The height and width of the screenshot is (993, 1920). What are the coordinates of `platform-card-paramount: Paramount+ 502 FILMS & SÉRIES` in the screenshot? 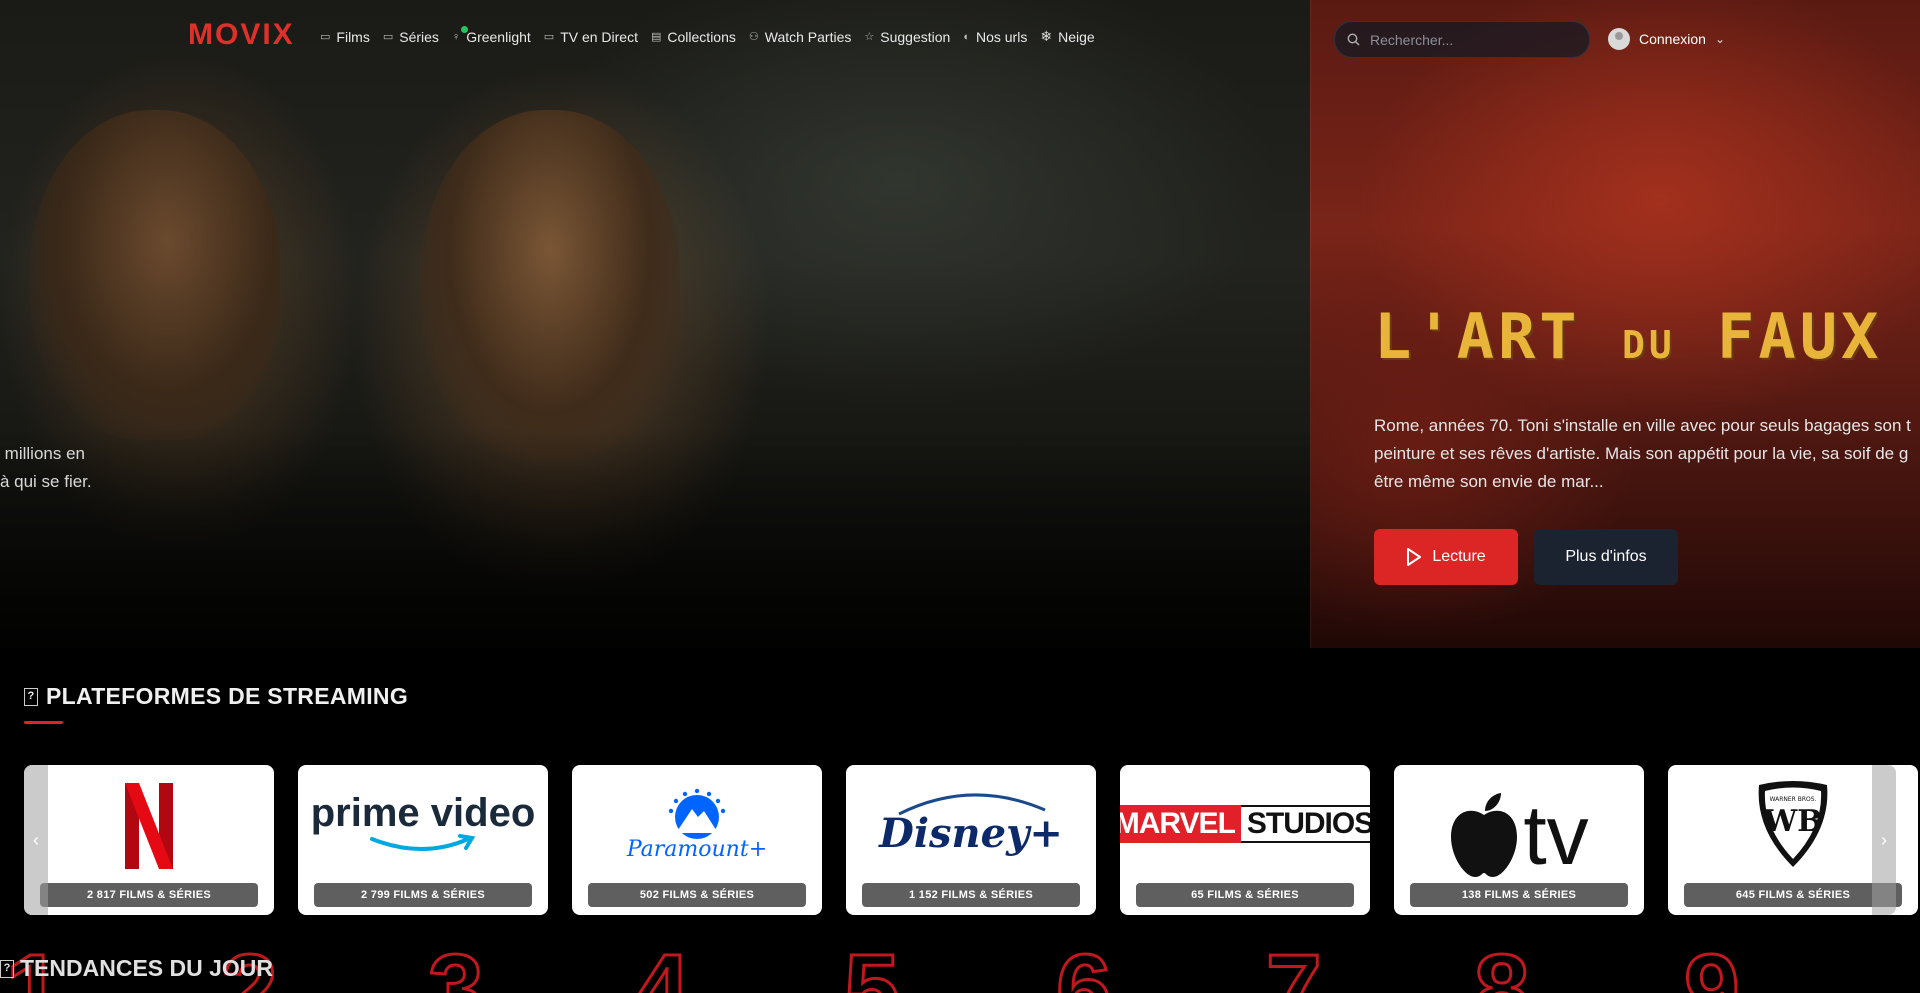 It's located at (697, 840).